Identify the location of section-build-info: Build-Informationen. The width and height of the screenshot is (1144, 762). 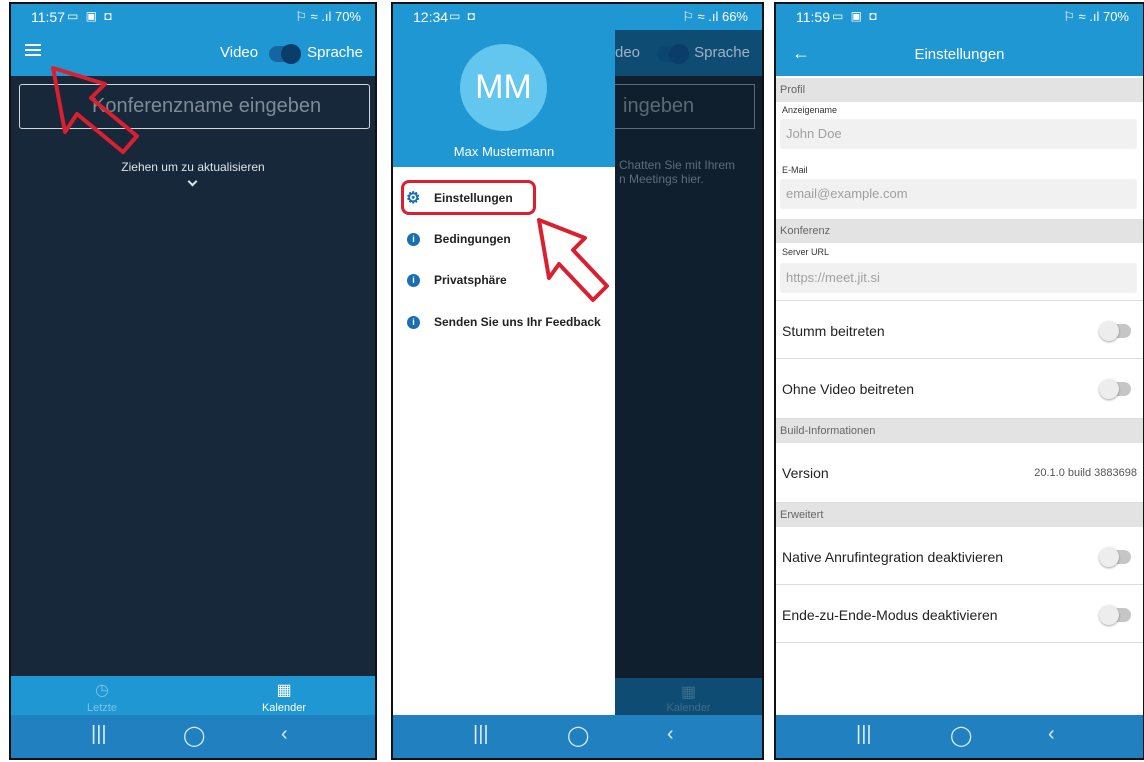
(959, 431).